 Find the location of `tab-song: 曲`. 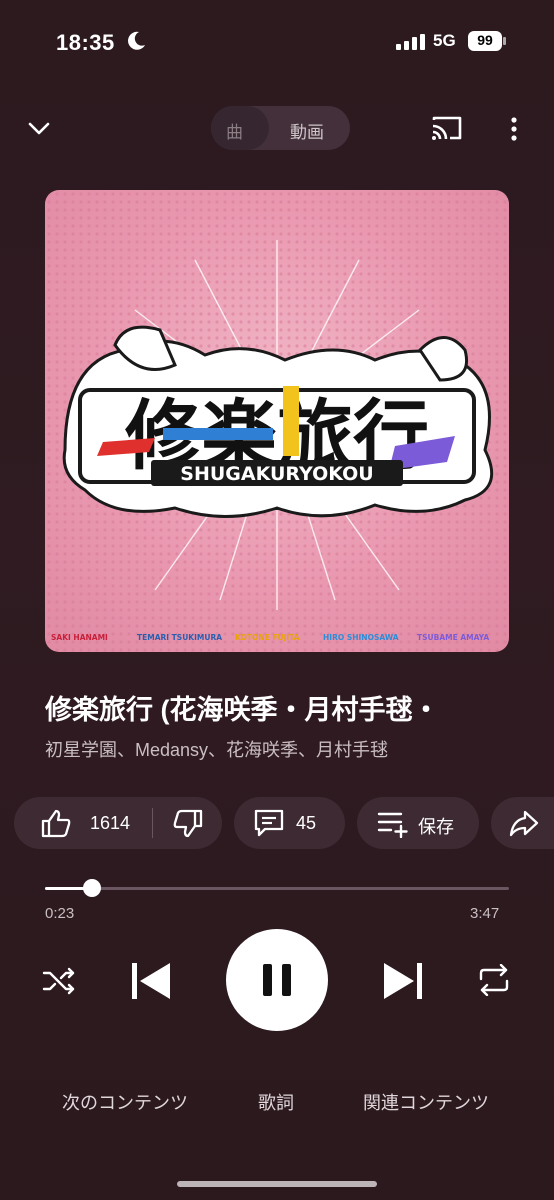

tab-song: 曲 is located at coordinates (236, 130).